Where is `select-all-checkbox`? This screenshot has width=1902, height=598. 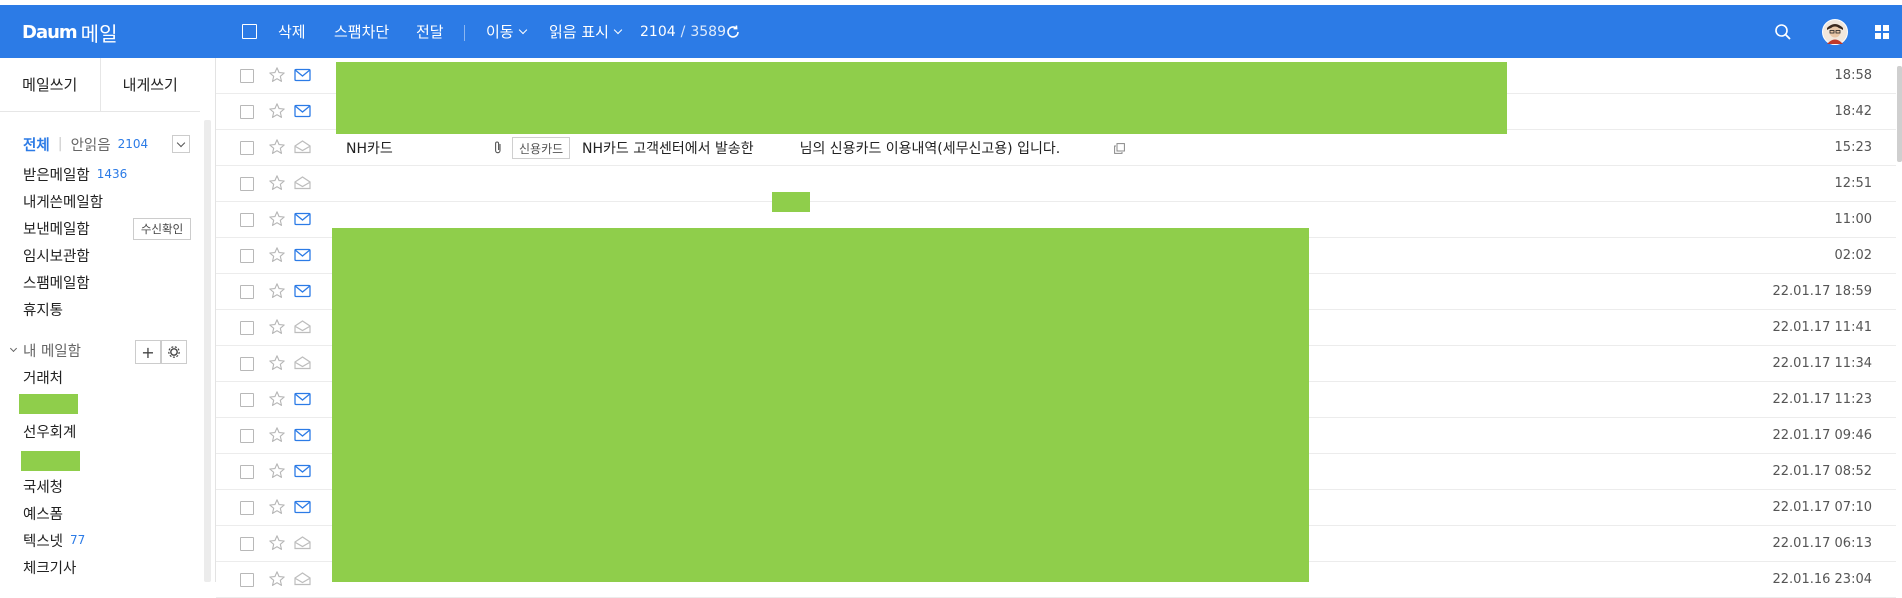
select-all-checkbox is located at coordinates (249, 31).